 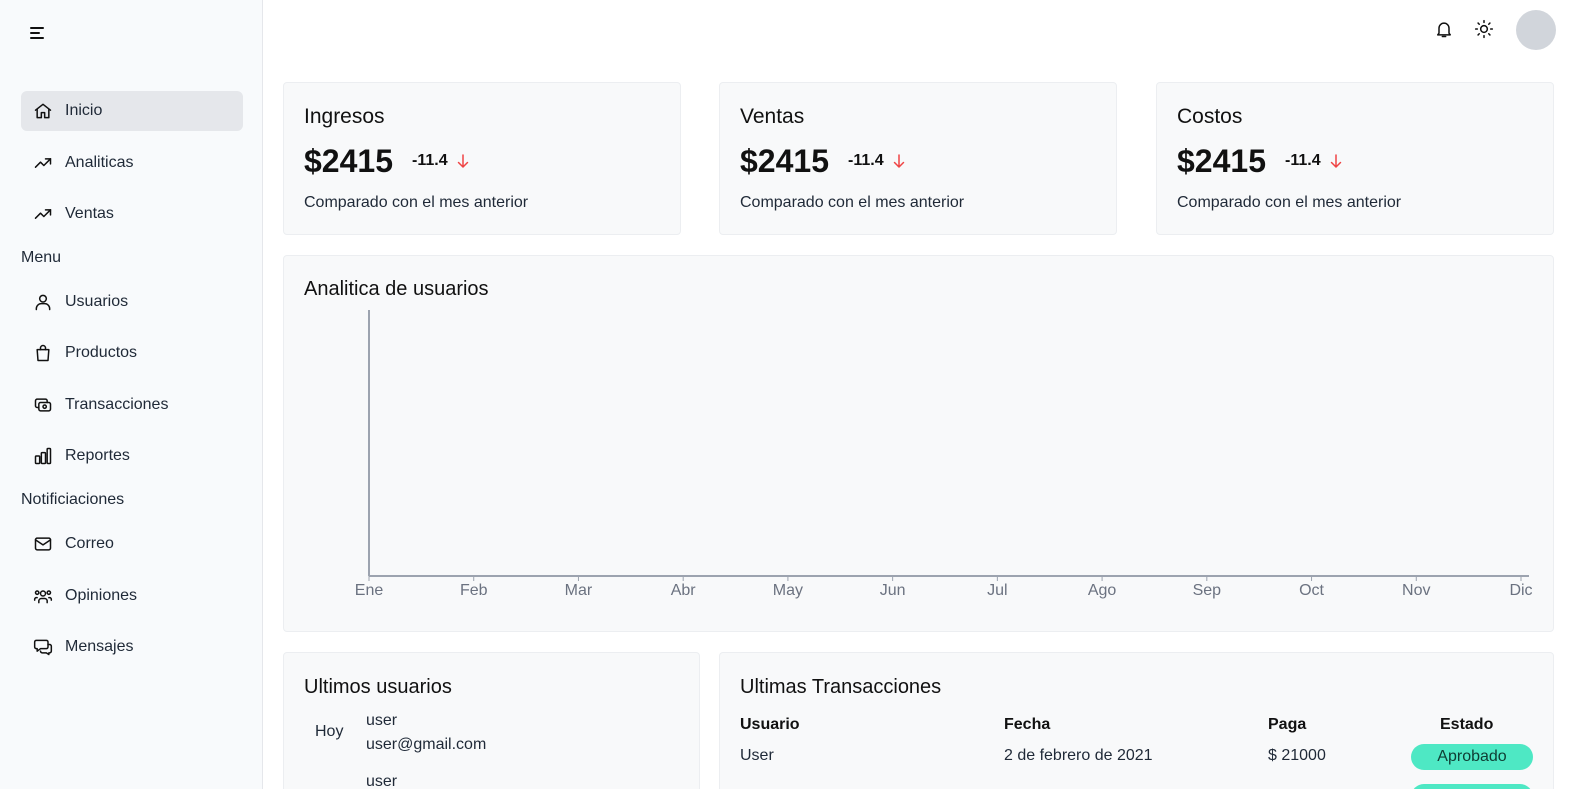 I want to click on sidebar-item-opiniones: Opiniones, so click(x=132, y=596).